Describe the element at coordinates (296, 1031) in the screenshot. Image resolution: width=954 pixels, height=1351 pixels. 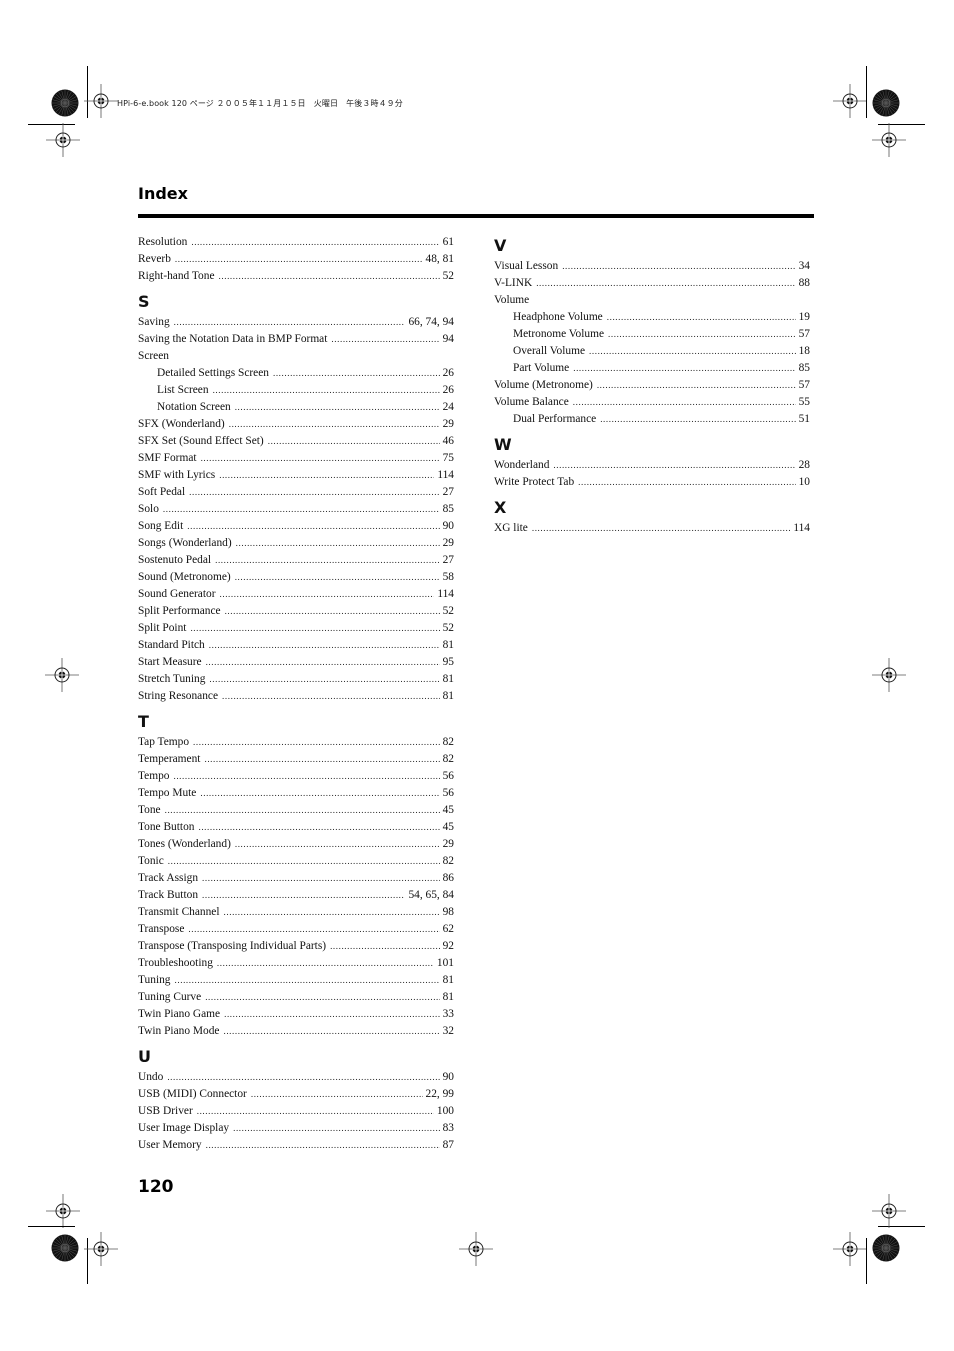
I see `index-entry: Twin Piano Mode 32` at that location.